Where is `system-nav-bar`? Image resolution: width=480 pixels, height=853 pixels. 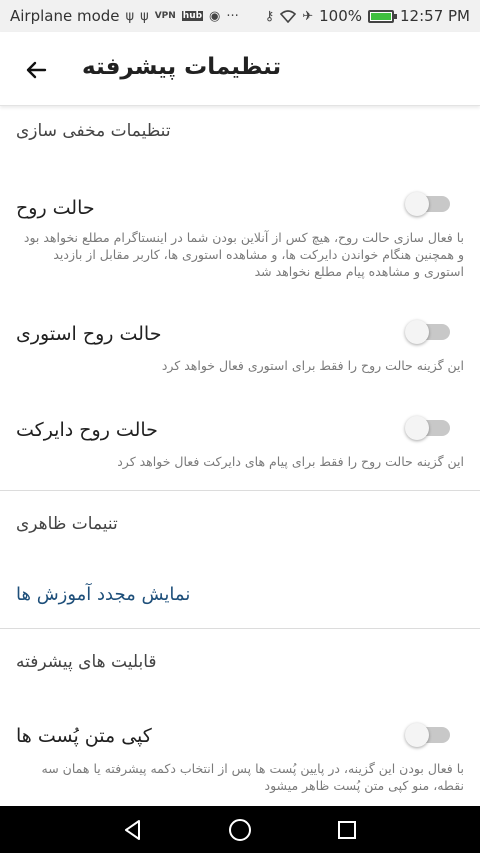 system-nav-bar is located at coordinates (240, 829).